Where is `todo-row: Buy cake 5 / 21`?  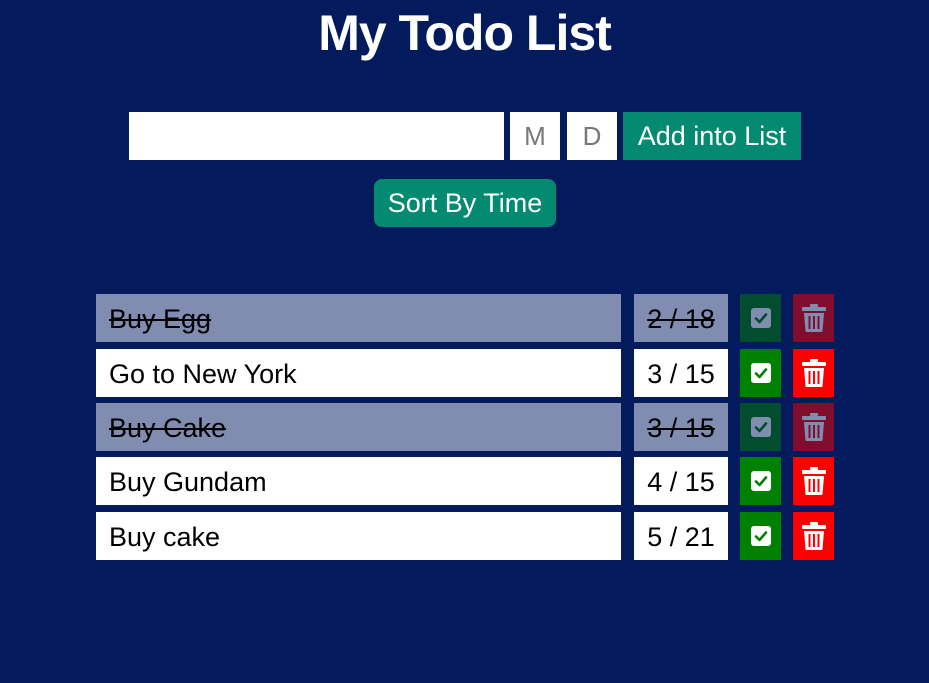
todo-row: Buy cake 5 / 21 is located at coordinates (465, 536).